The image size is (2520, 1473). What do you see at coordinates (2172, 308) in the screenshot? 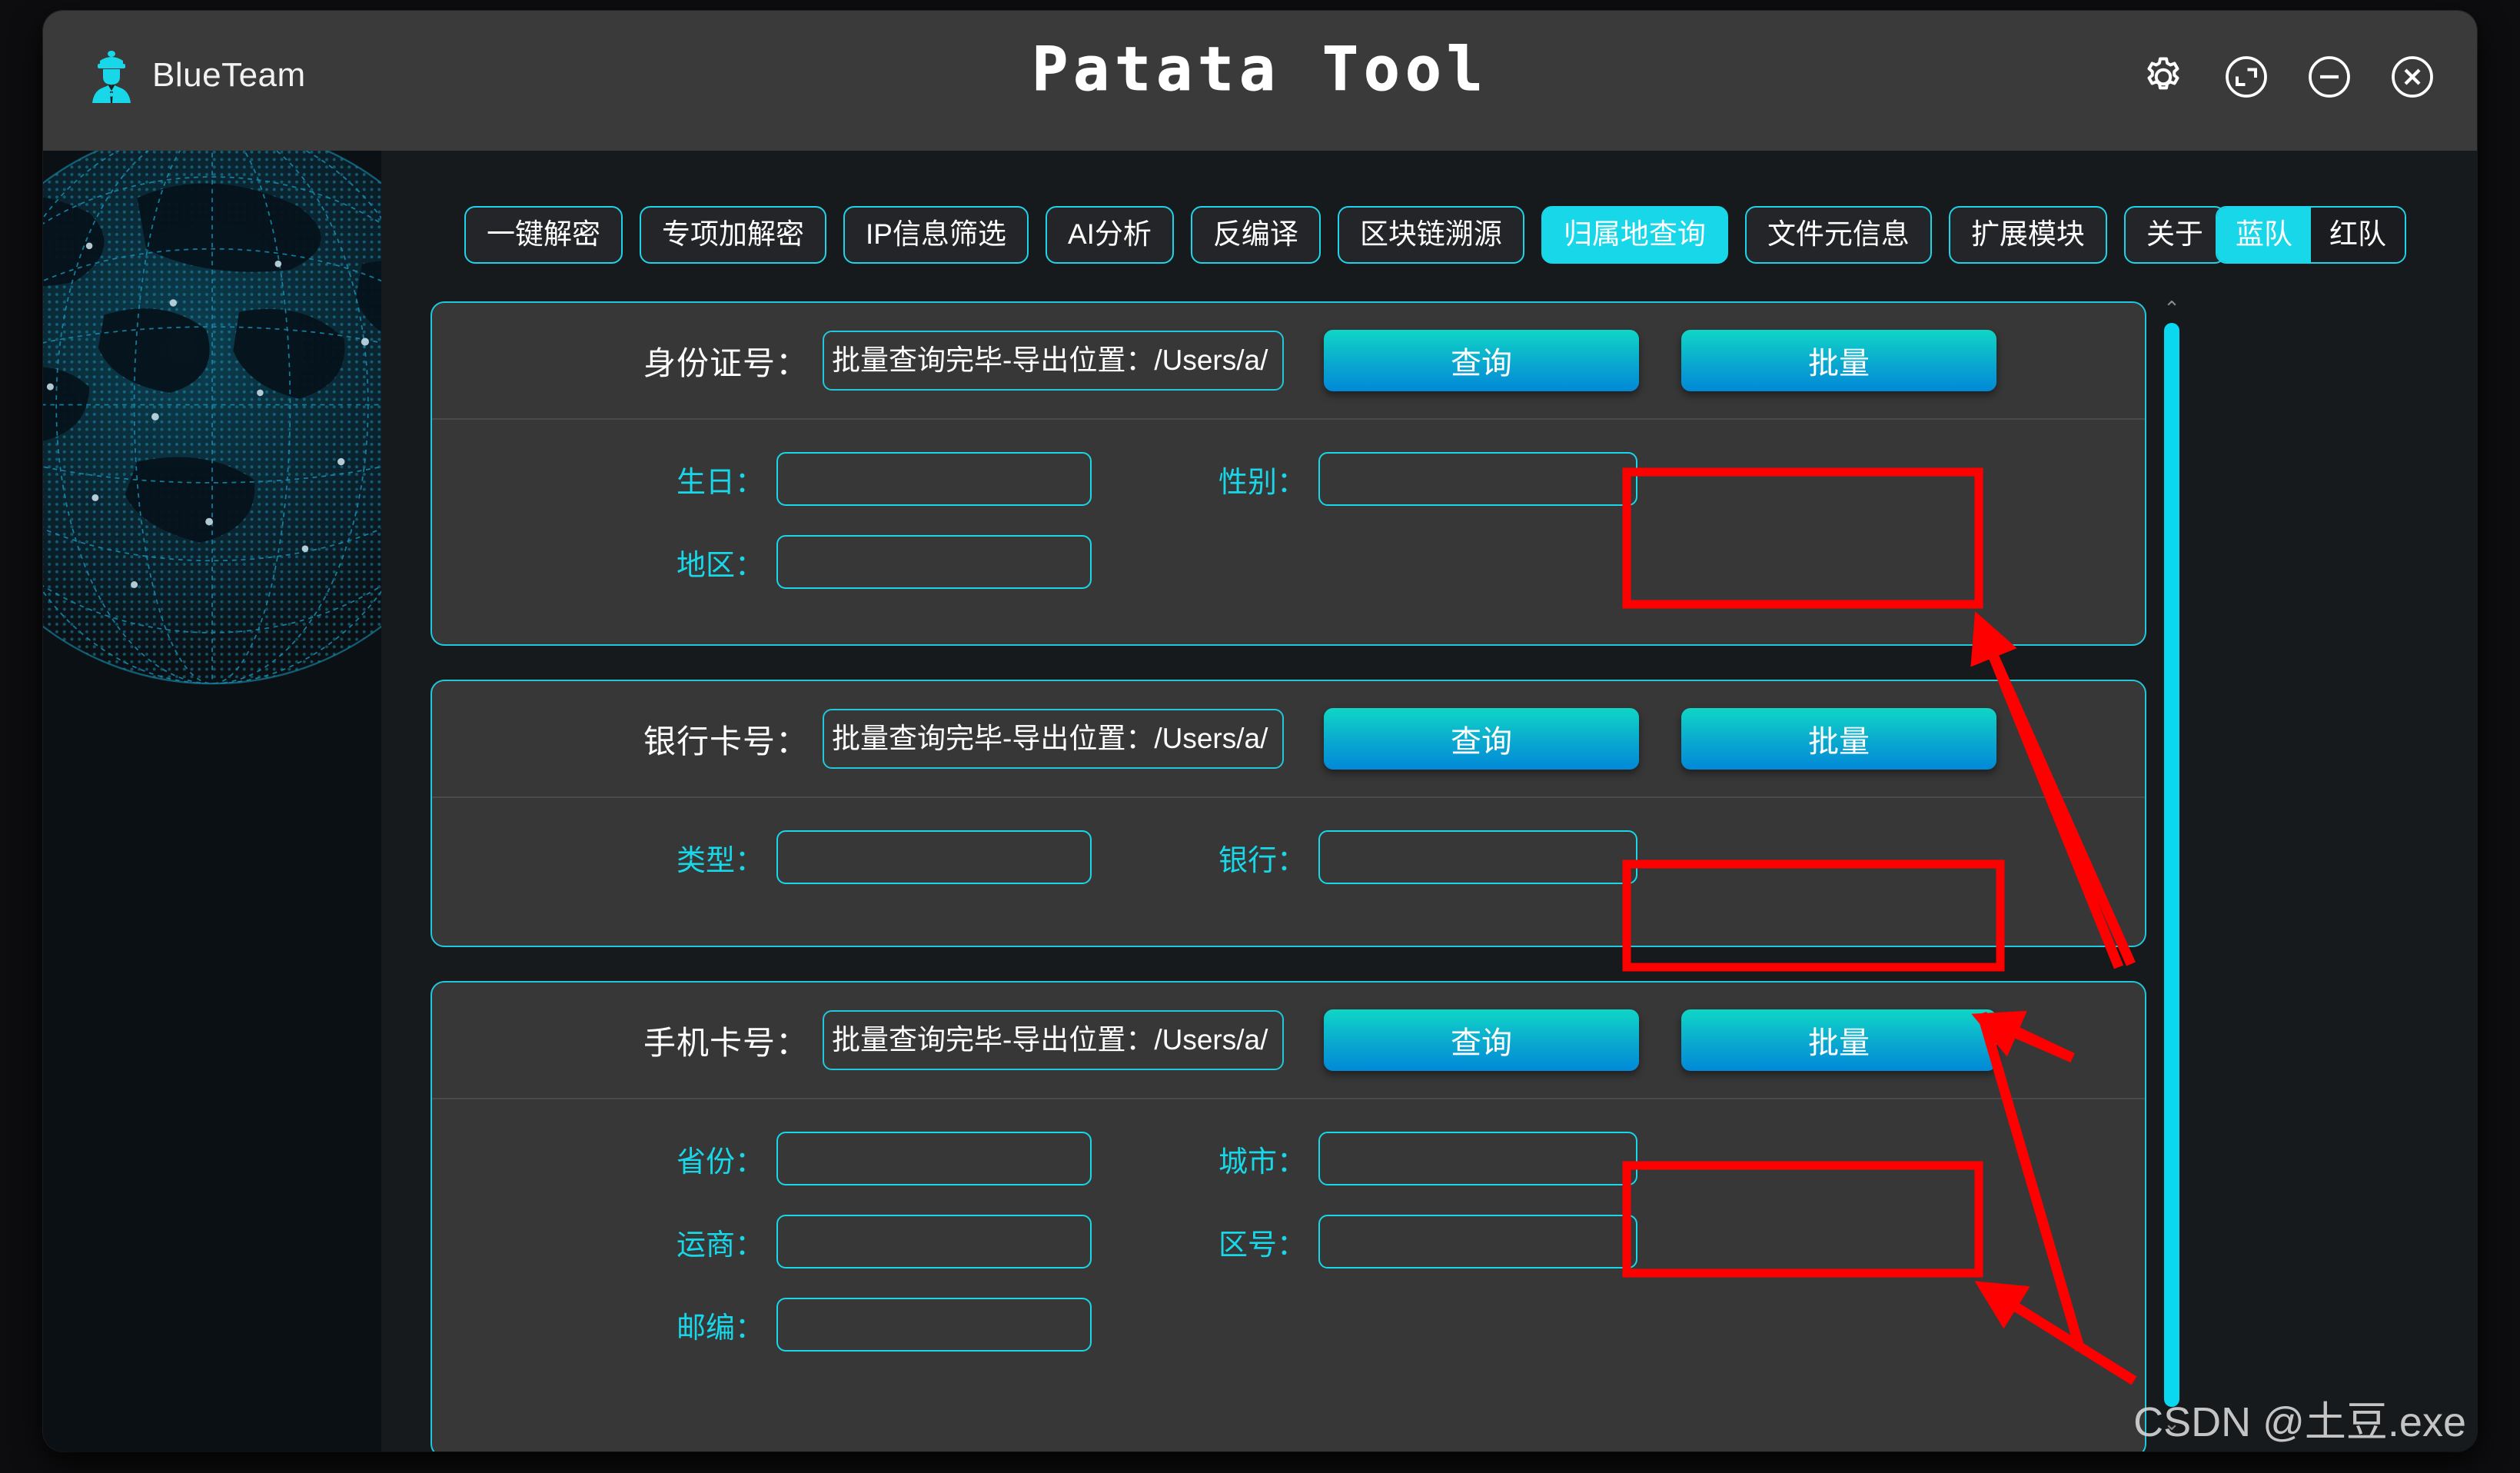
I see `scroll-up-arrow-icon: ⌃` at bounding box center [2172, 308].